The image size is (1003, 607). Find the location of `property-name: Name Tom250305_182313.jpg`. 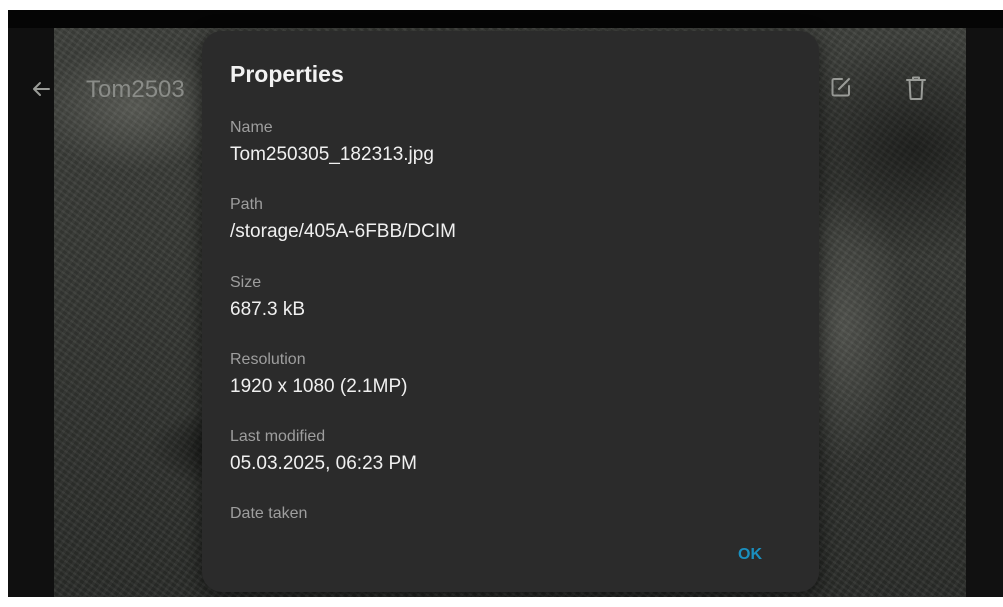

property-name: Name Tom250305_182313.jpg is located at coordinates (332, 142).